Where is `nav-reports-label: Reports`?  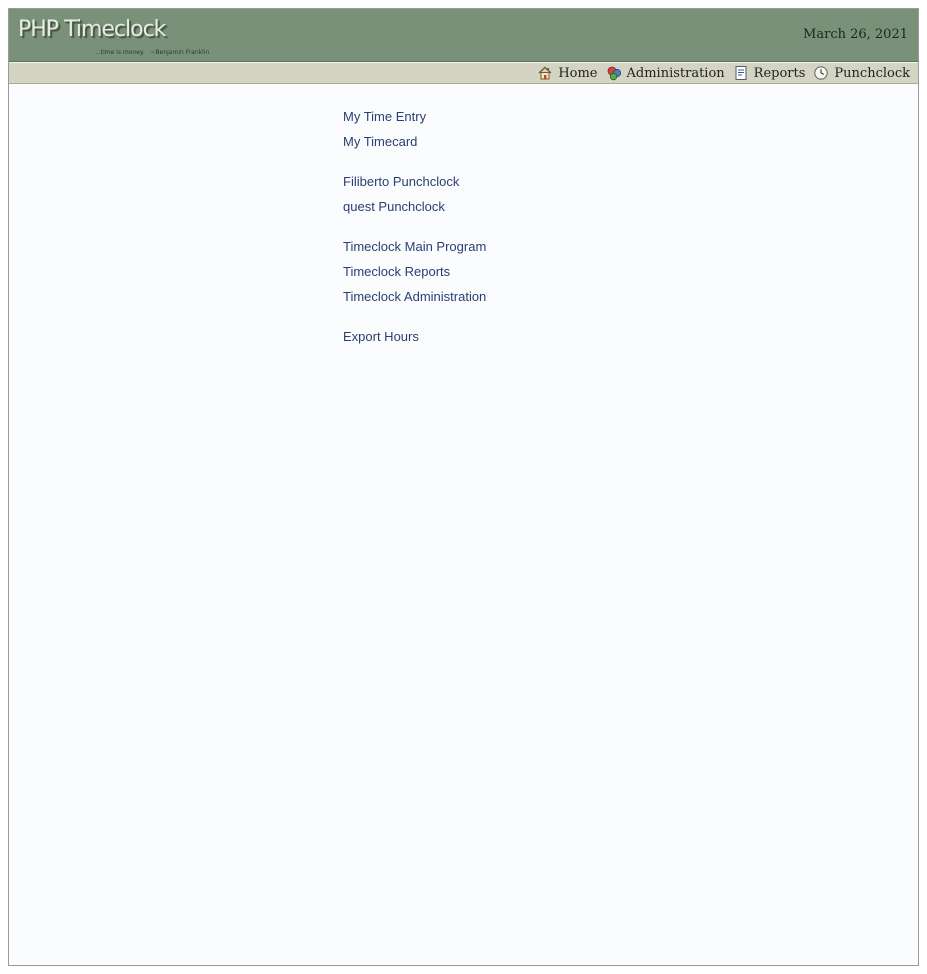
nav-reports-label: Reports is located at coordinates (779, 73).